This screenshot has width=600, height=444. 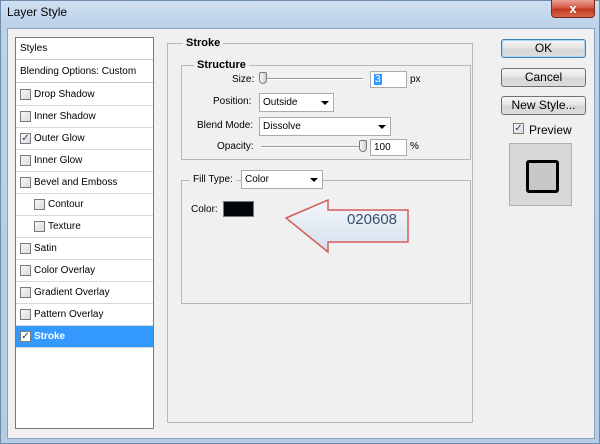 What do you see at coordinates (238, 209) in the screenshot?
I see `color-swatch` at bounding box center [238, 209].